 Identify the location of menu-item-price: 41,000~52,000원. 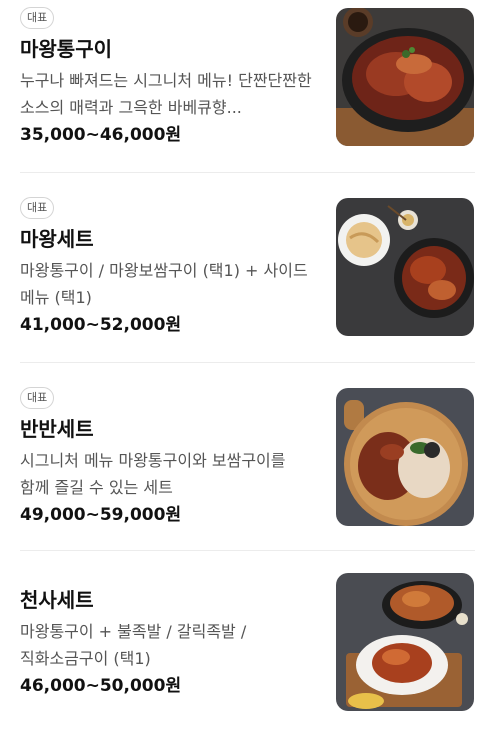
(101, 325).